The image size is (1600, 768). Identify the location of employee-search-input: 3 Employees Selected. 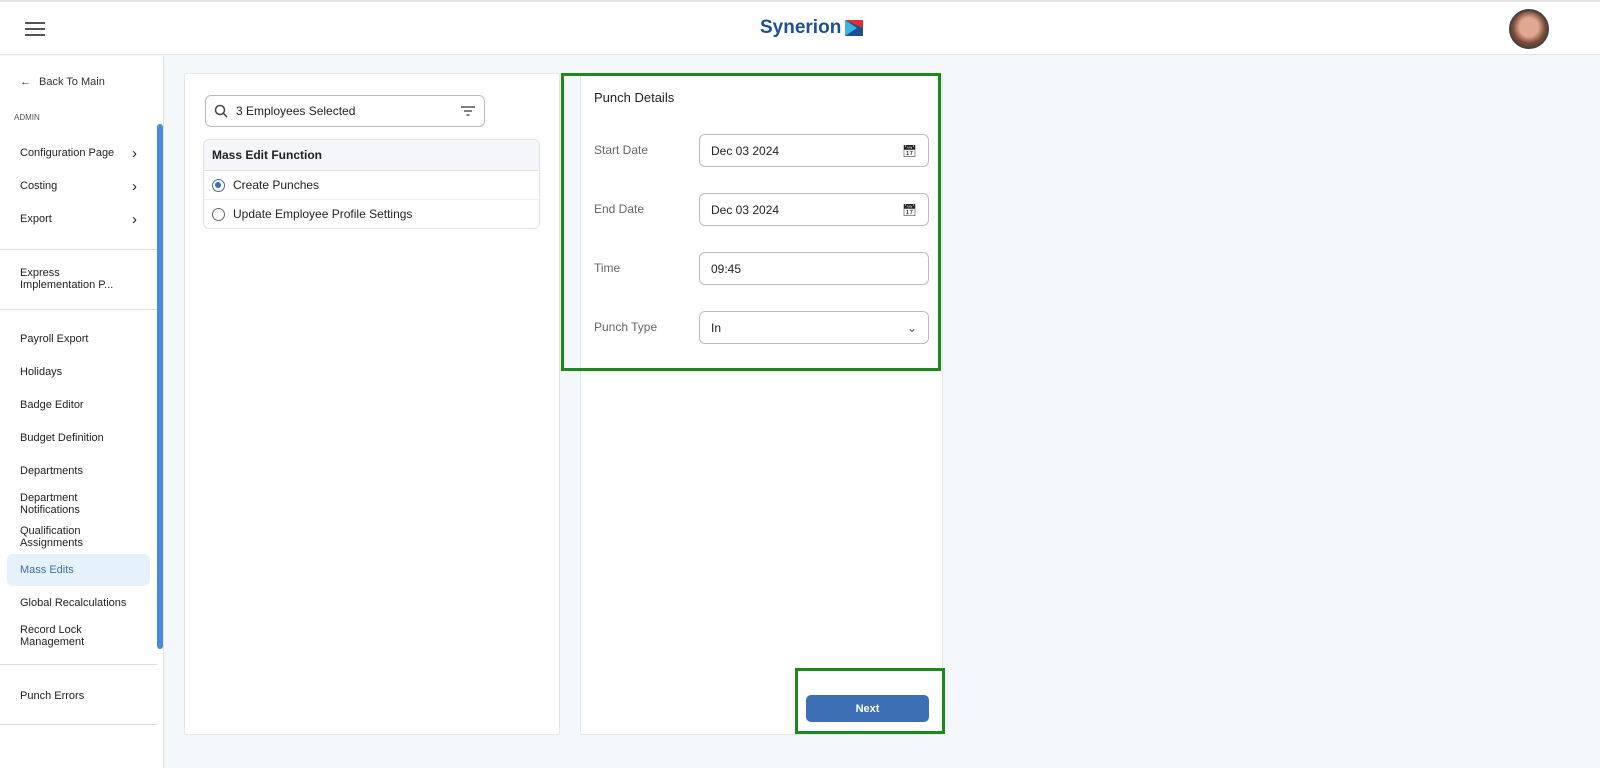
(345, 111).